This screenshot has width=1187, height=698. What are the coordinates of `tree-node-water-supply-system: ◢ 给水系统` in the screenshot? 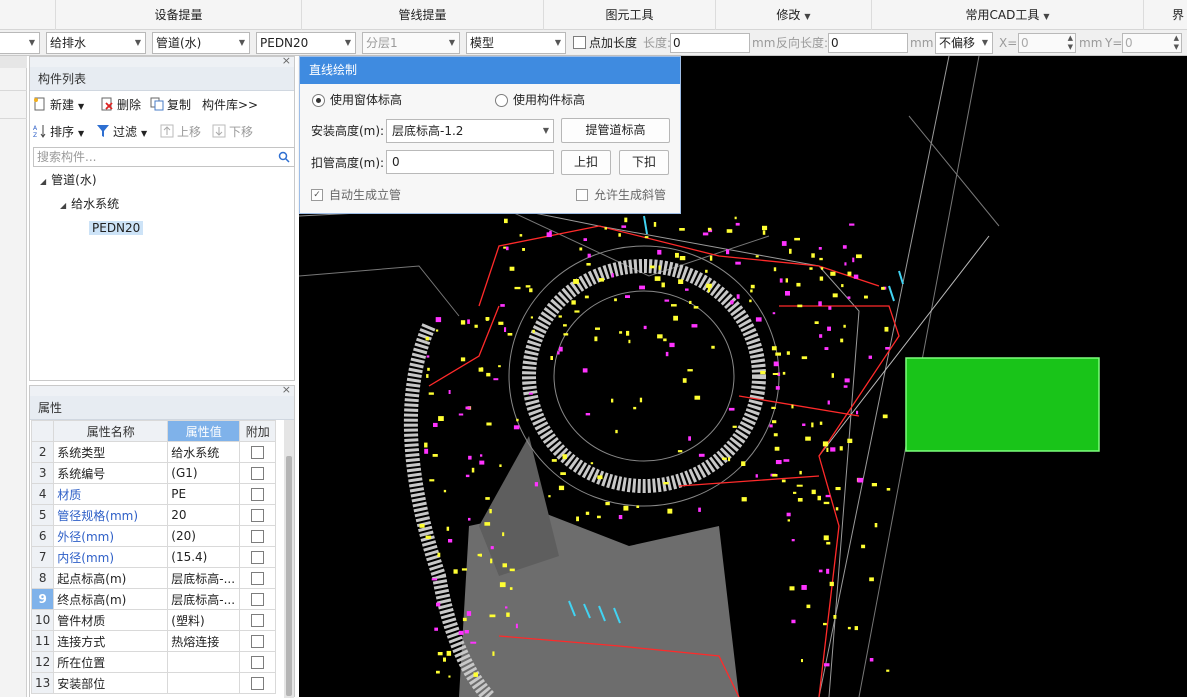 It's located at (89, 204).